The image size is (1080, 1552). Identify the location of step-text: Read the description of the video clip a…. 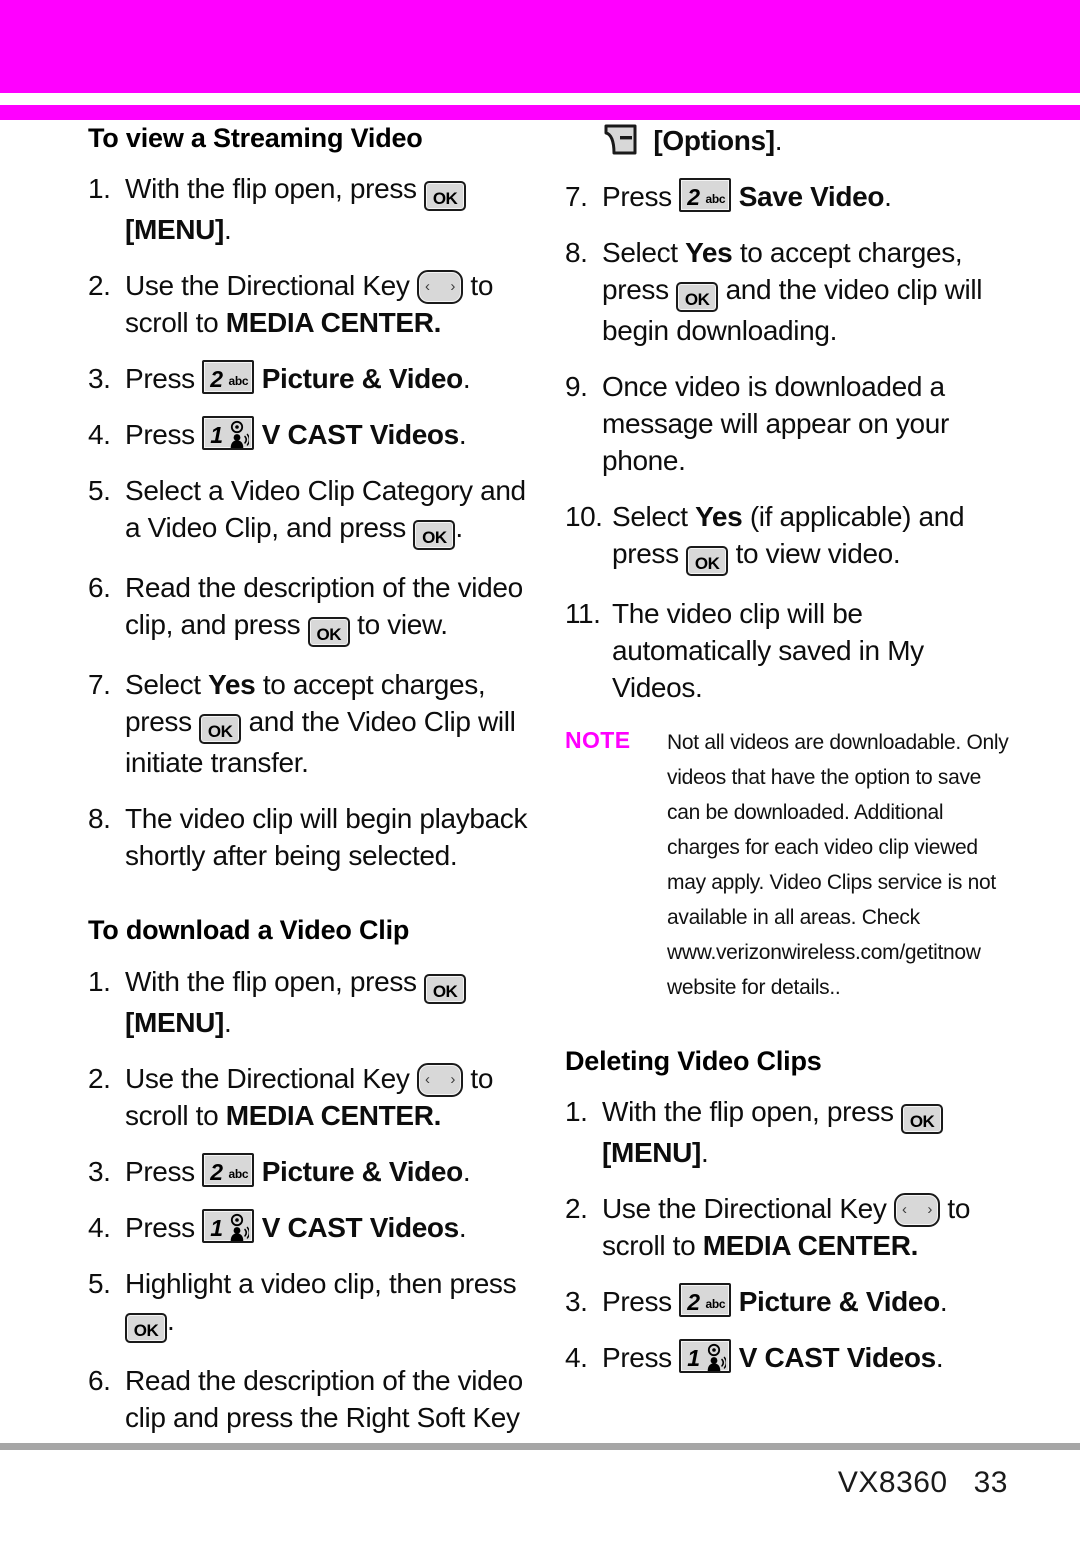
(324, 1398).